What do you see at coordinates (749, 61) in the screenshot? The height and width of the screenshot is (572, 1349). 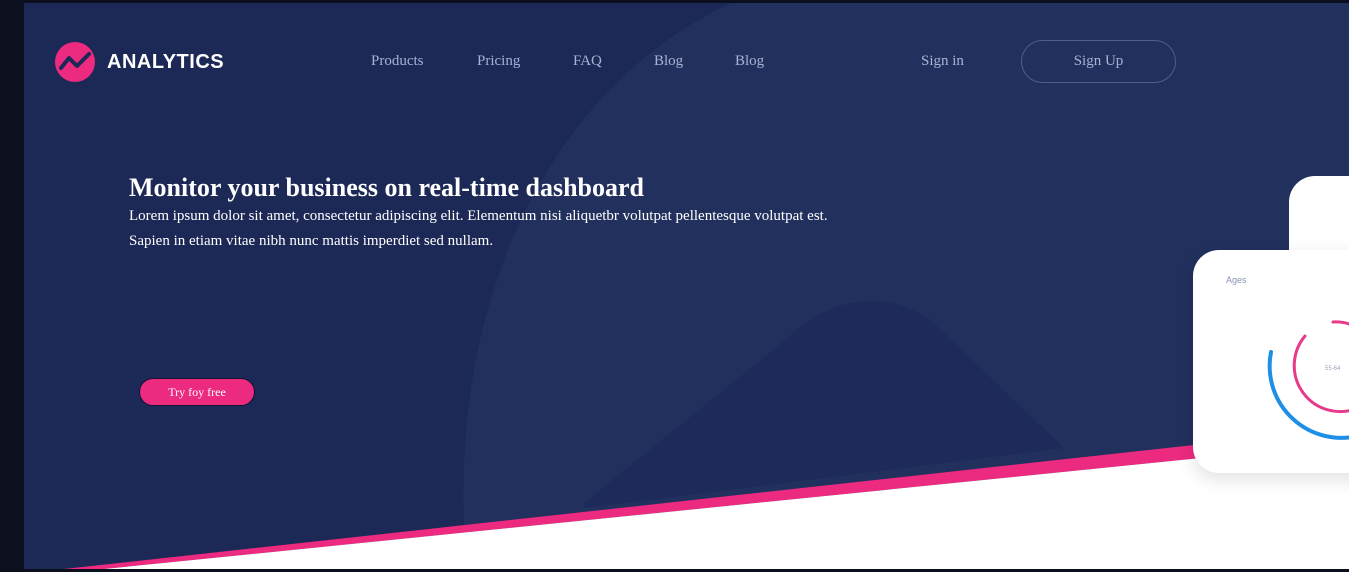 I see `nav-item-blog-2: Blog` at bounding box center [749, 61].